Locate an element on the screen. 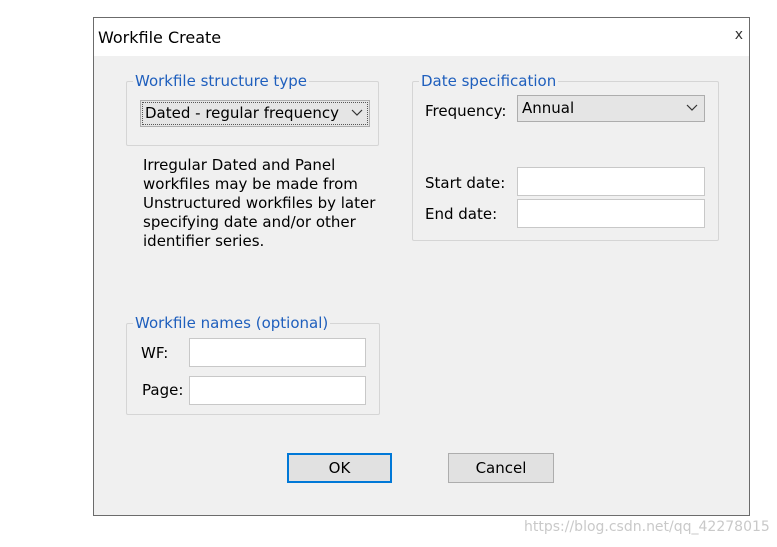 The image size is (777, 547). start-date-label: Start date: is located at coordinates (465, 183).